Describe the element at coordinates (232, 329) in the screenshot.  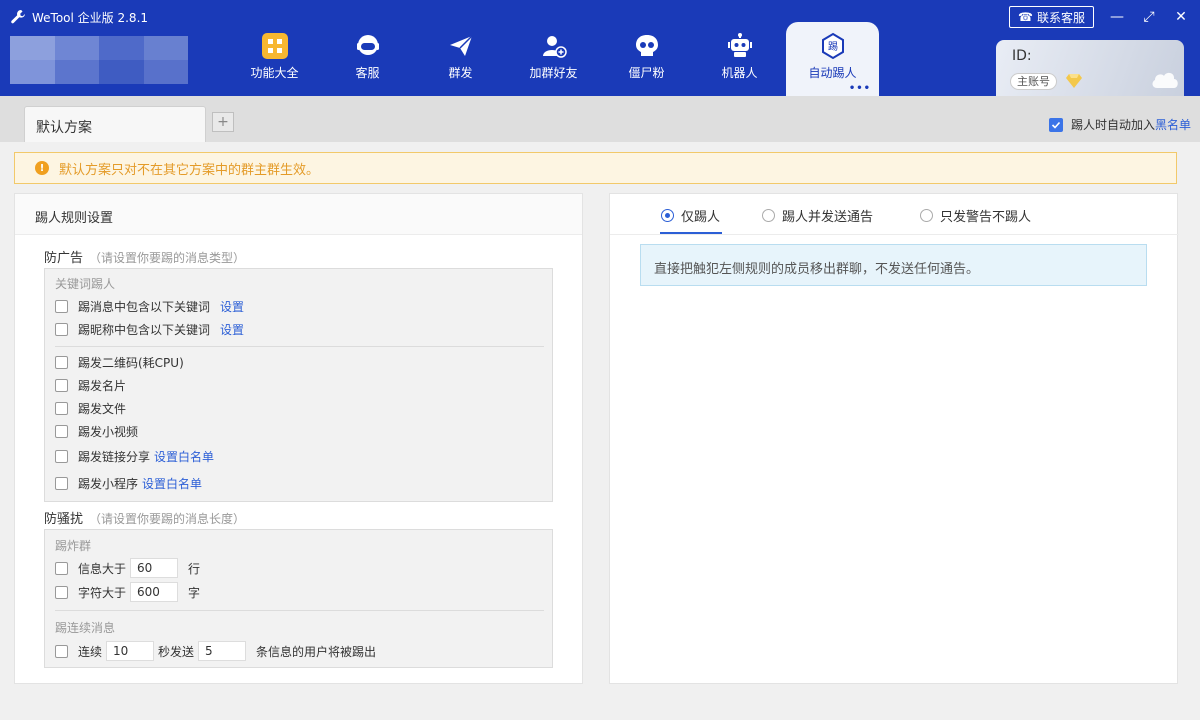
I see `kick-nick-keyword-settings-link: 设置` at that location.